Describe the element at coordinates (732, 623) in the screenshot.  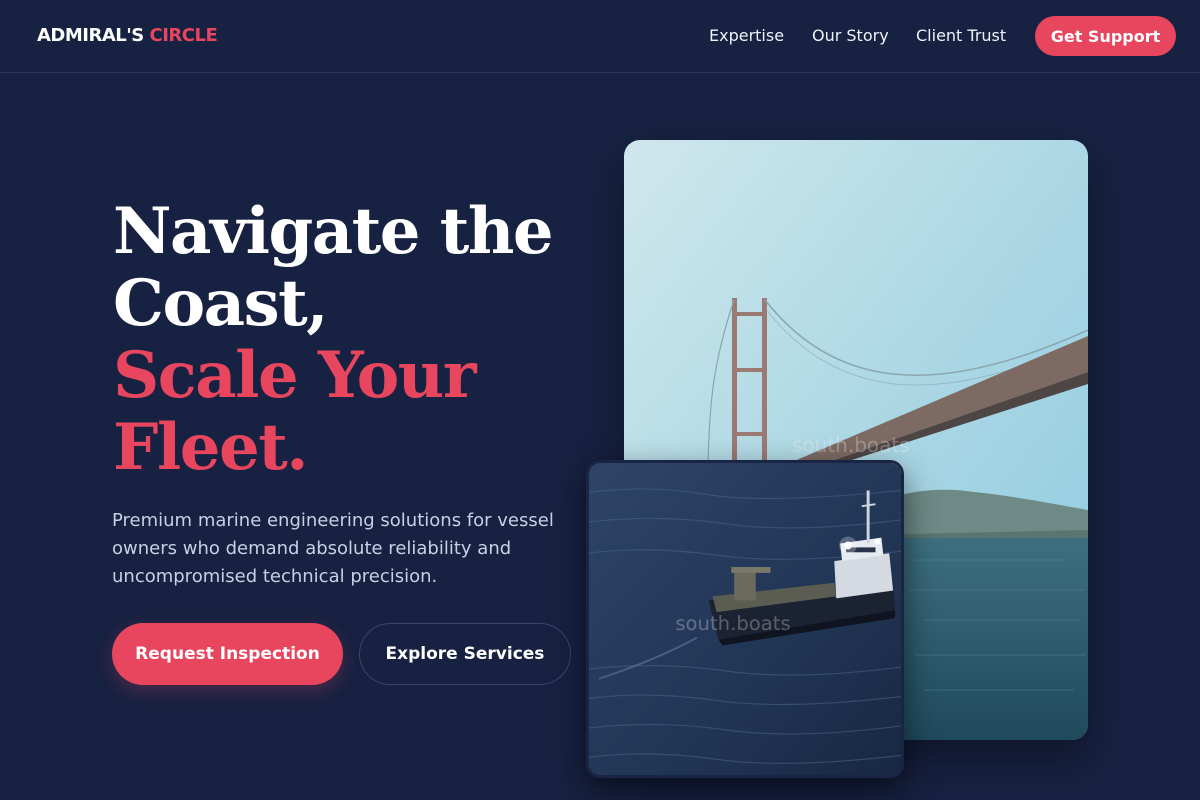
I see `boat-watermark: south.boats` at that location.